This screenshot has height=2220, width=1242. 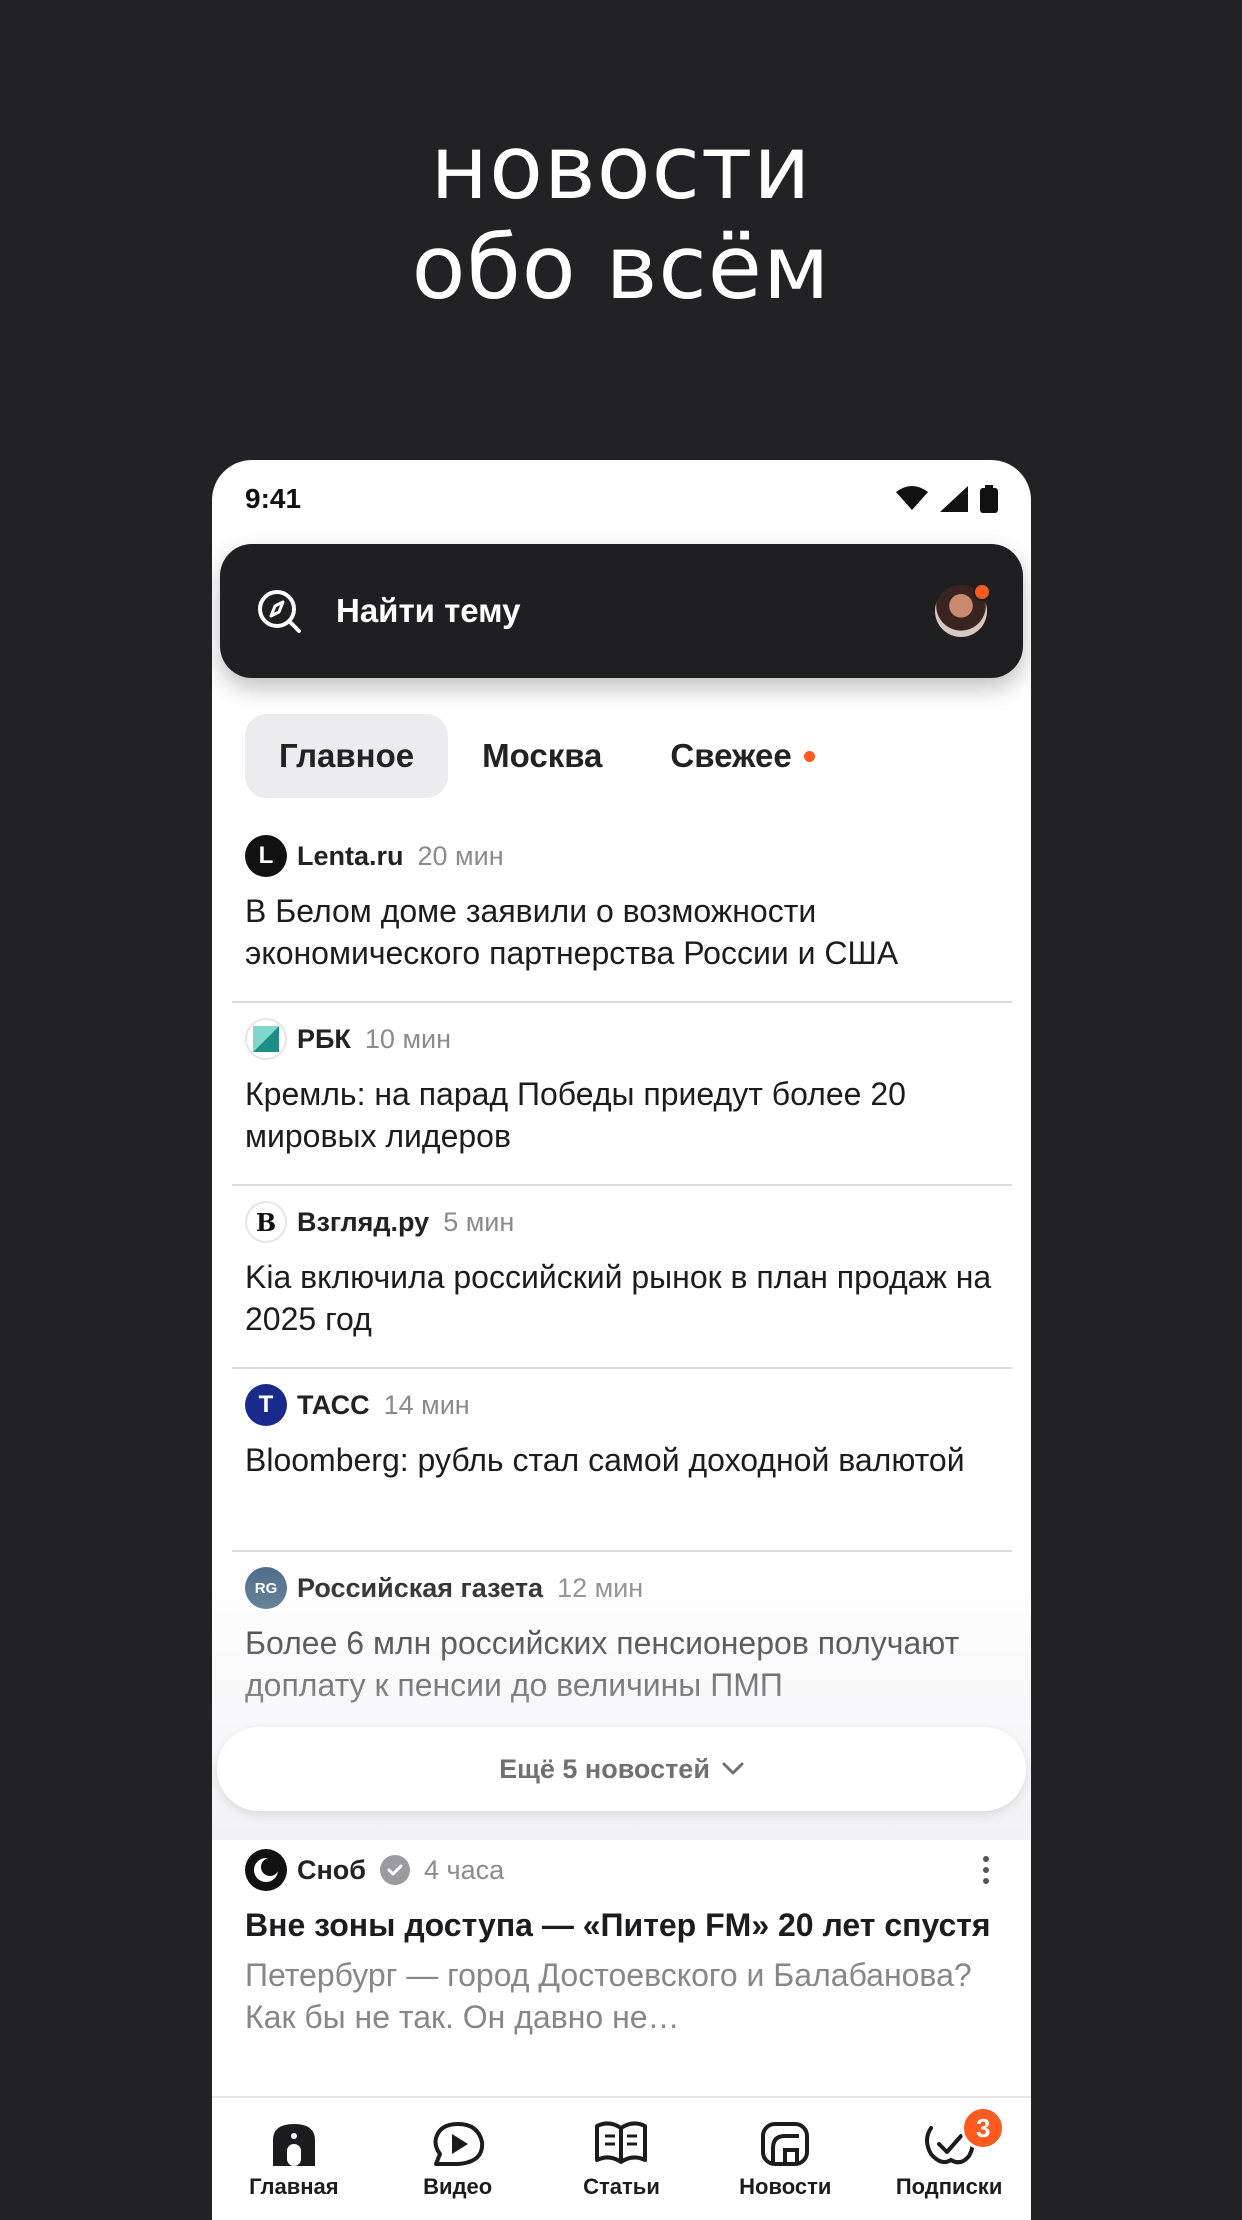 I want to click on cellular-icon, so click(x=954, y=499).